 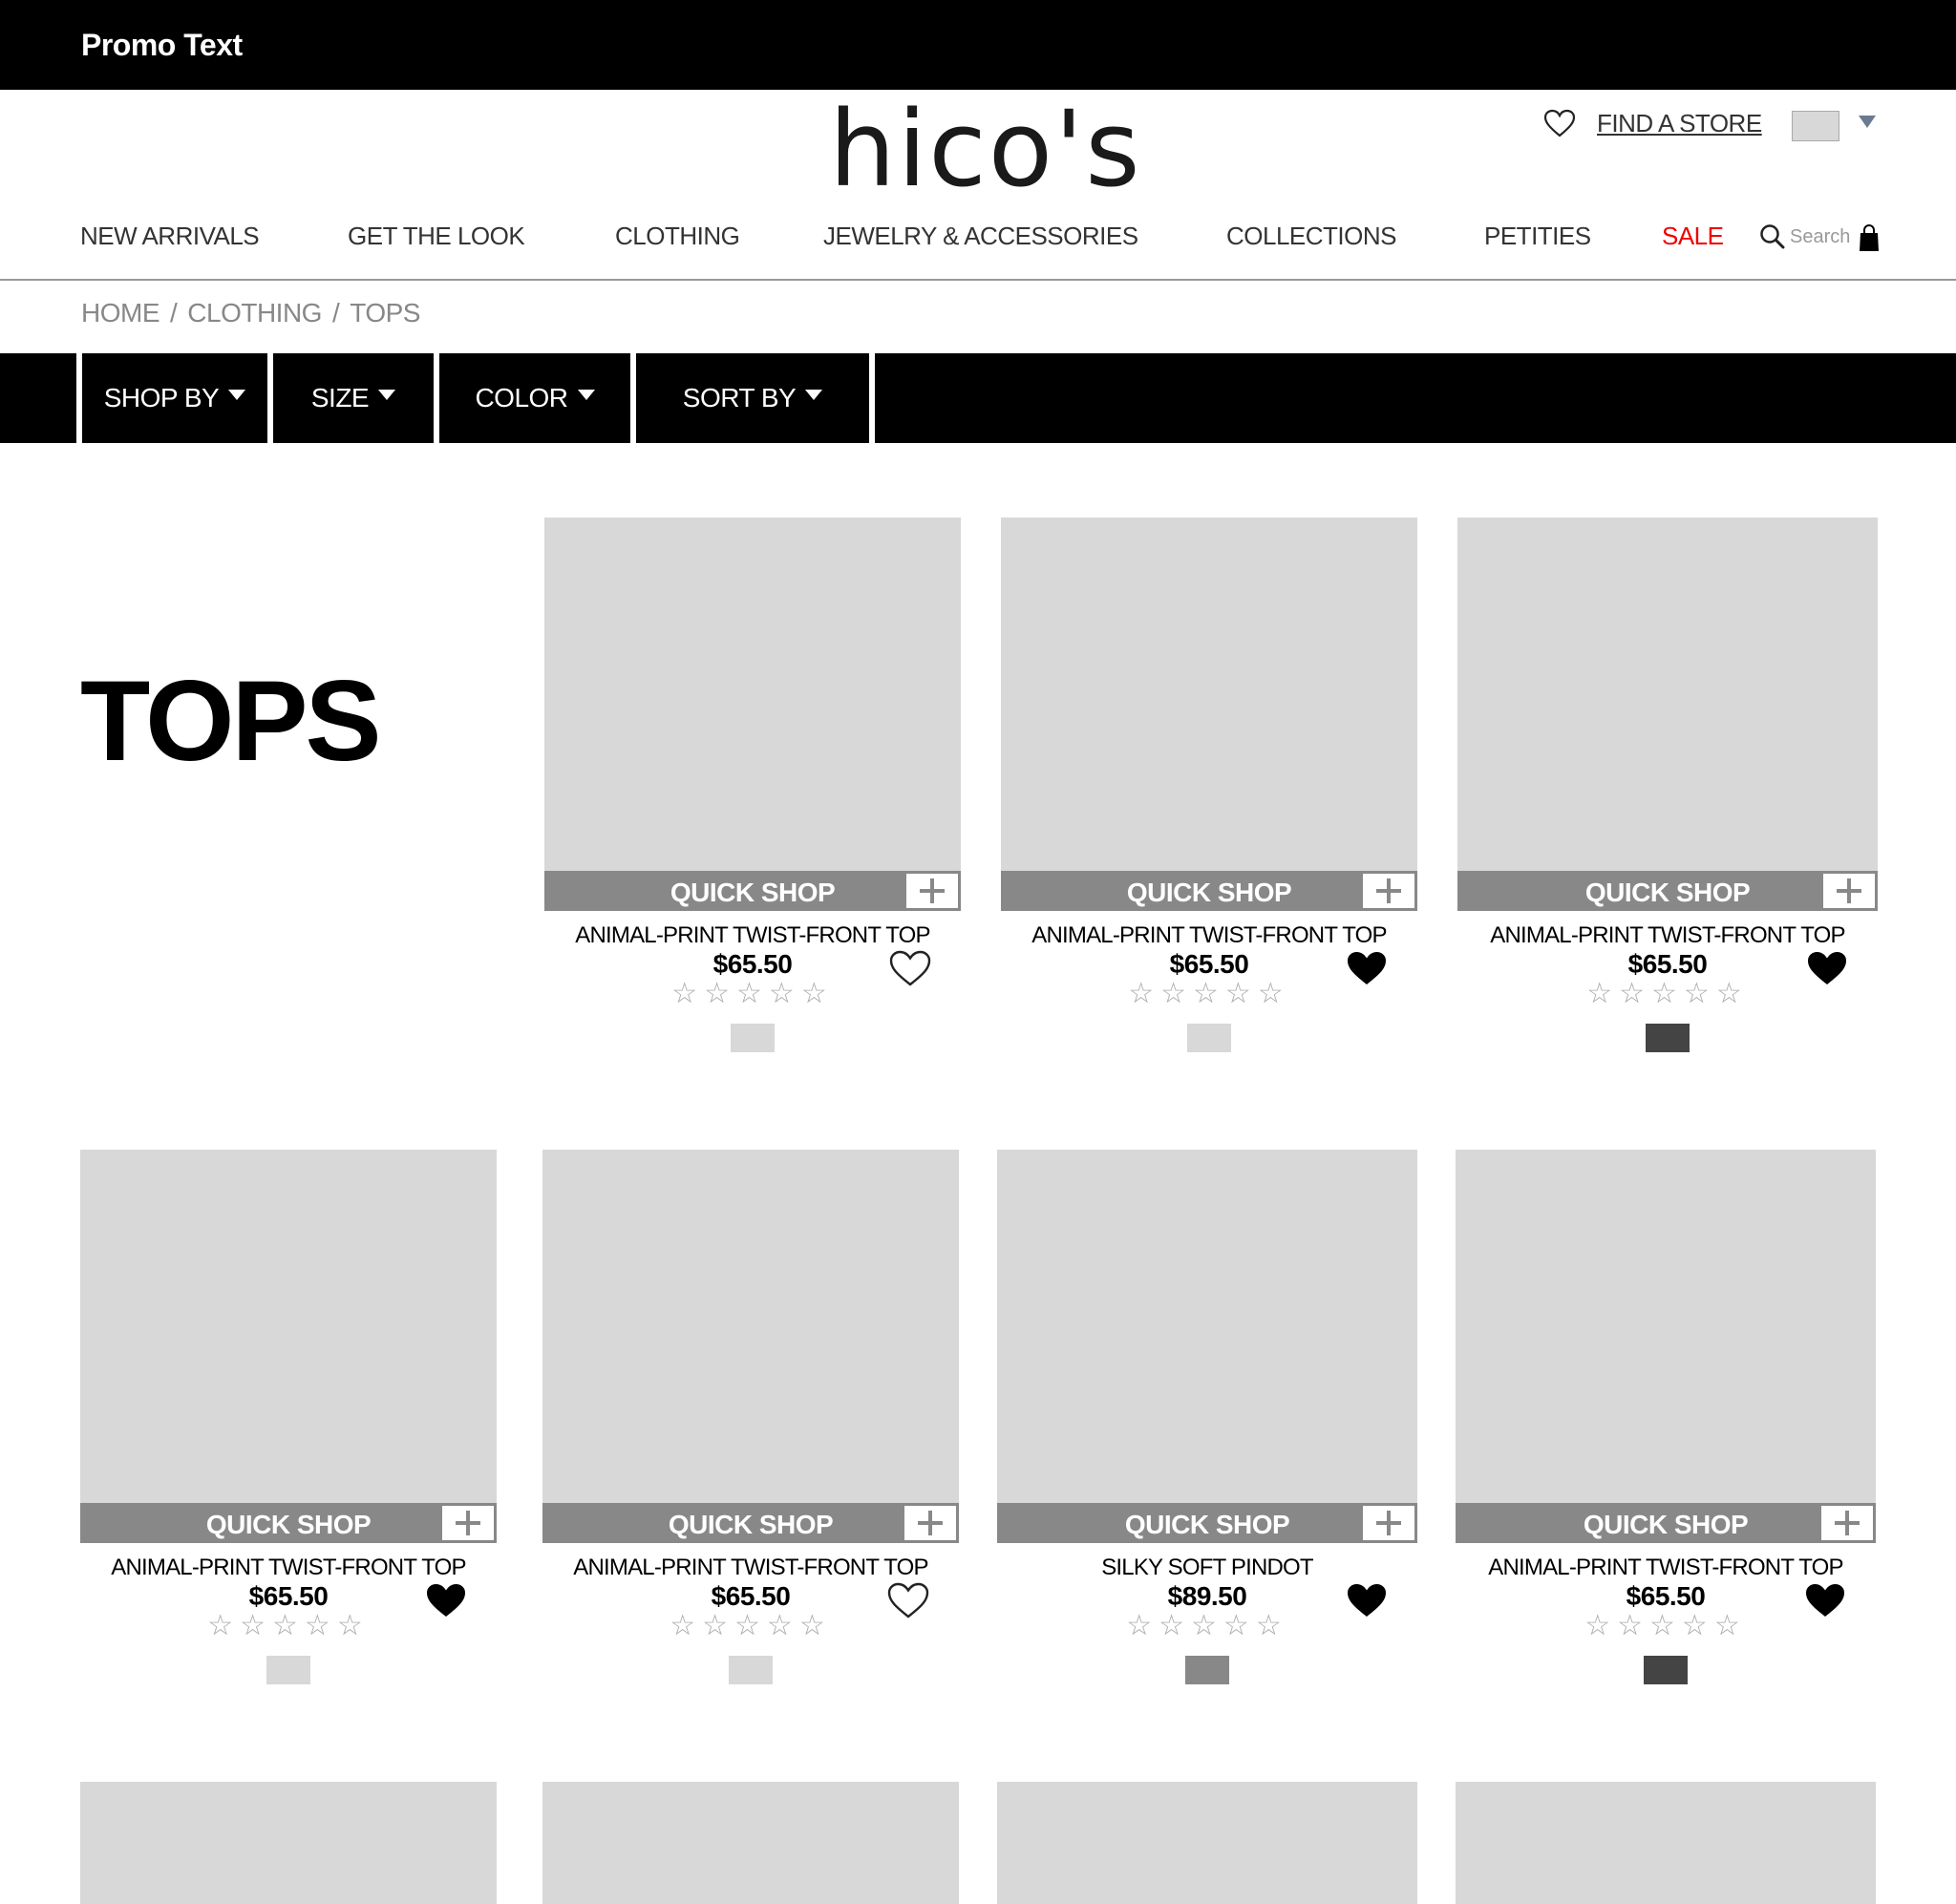 I want to click on filter-color-label: COLOR, so click(x=522, y=398).